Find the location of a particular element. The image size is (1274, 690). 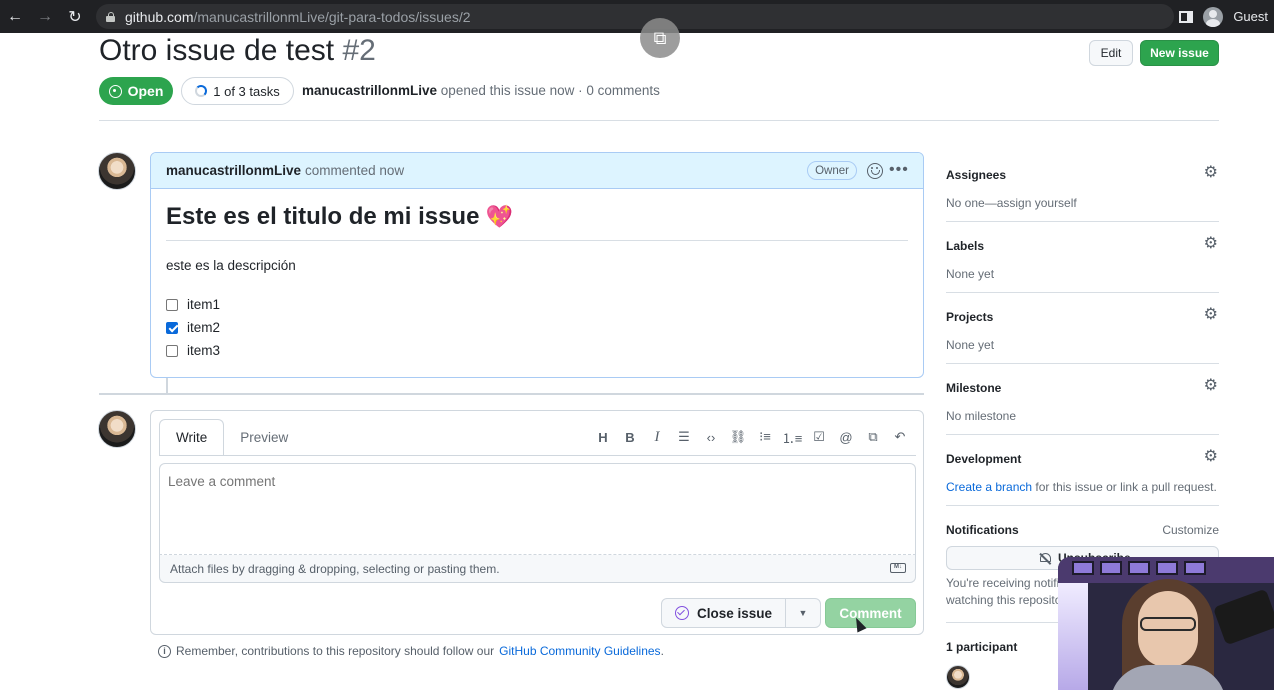

sidebar-heading: Projects is located at coordinates (970, 317).